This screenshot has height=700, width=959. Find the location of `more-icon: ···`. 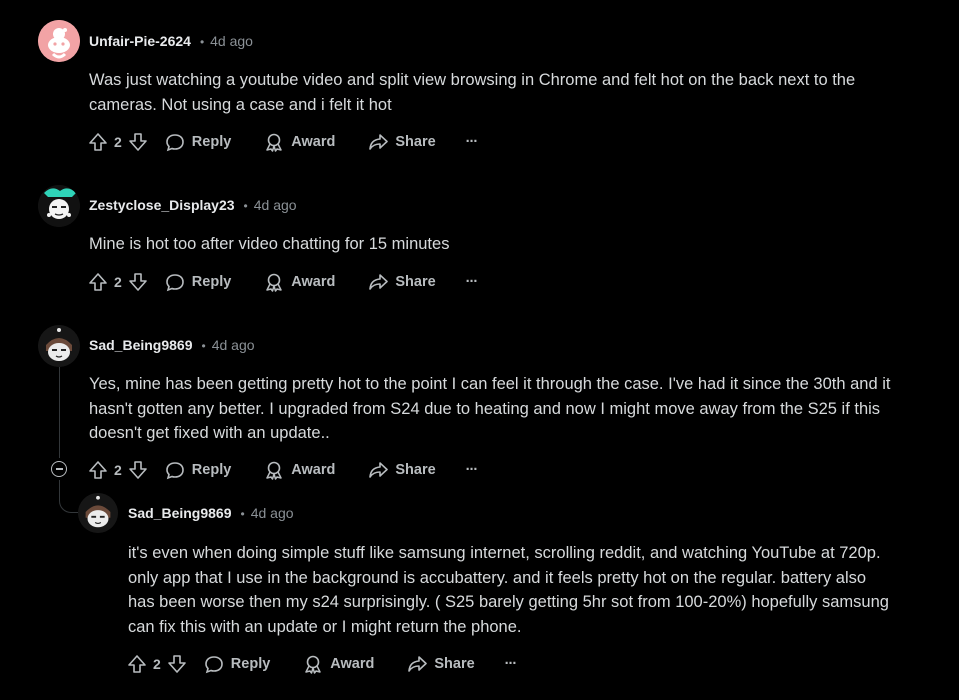

more-icon: ··· is located at coordinates (510, 664).